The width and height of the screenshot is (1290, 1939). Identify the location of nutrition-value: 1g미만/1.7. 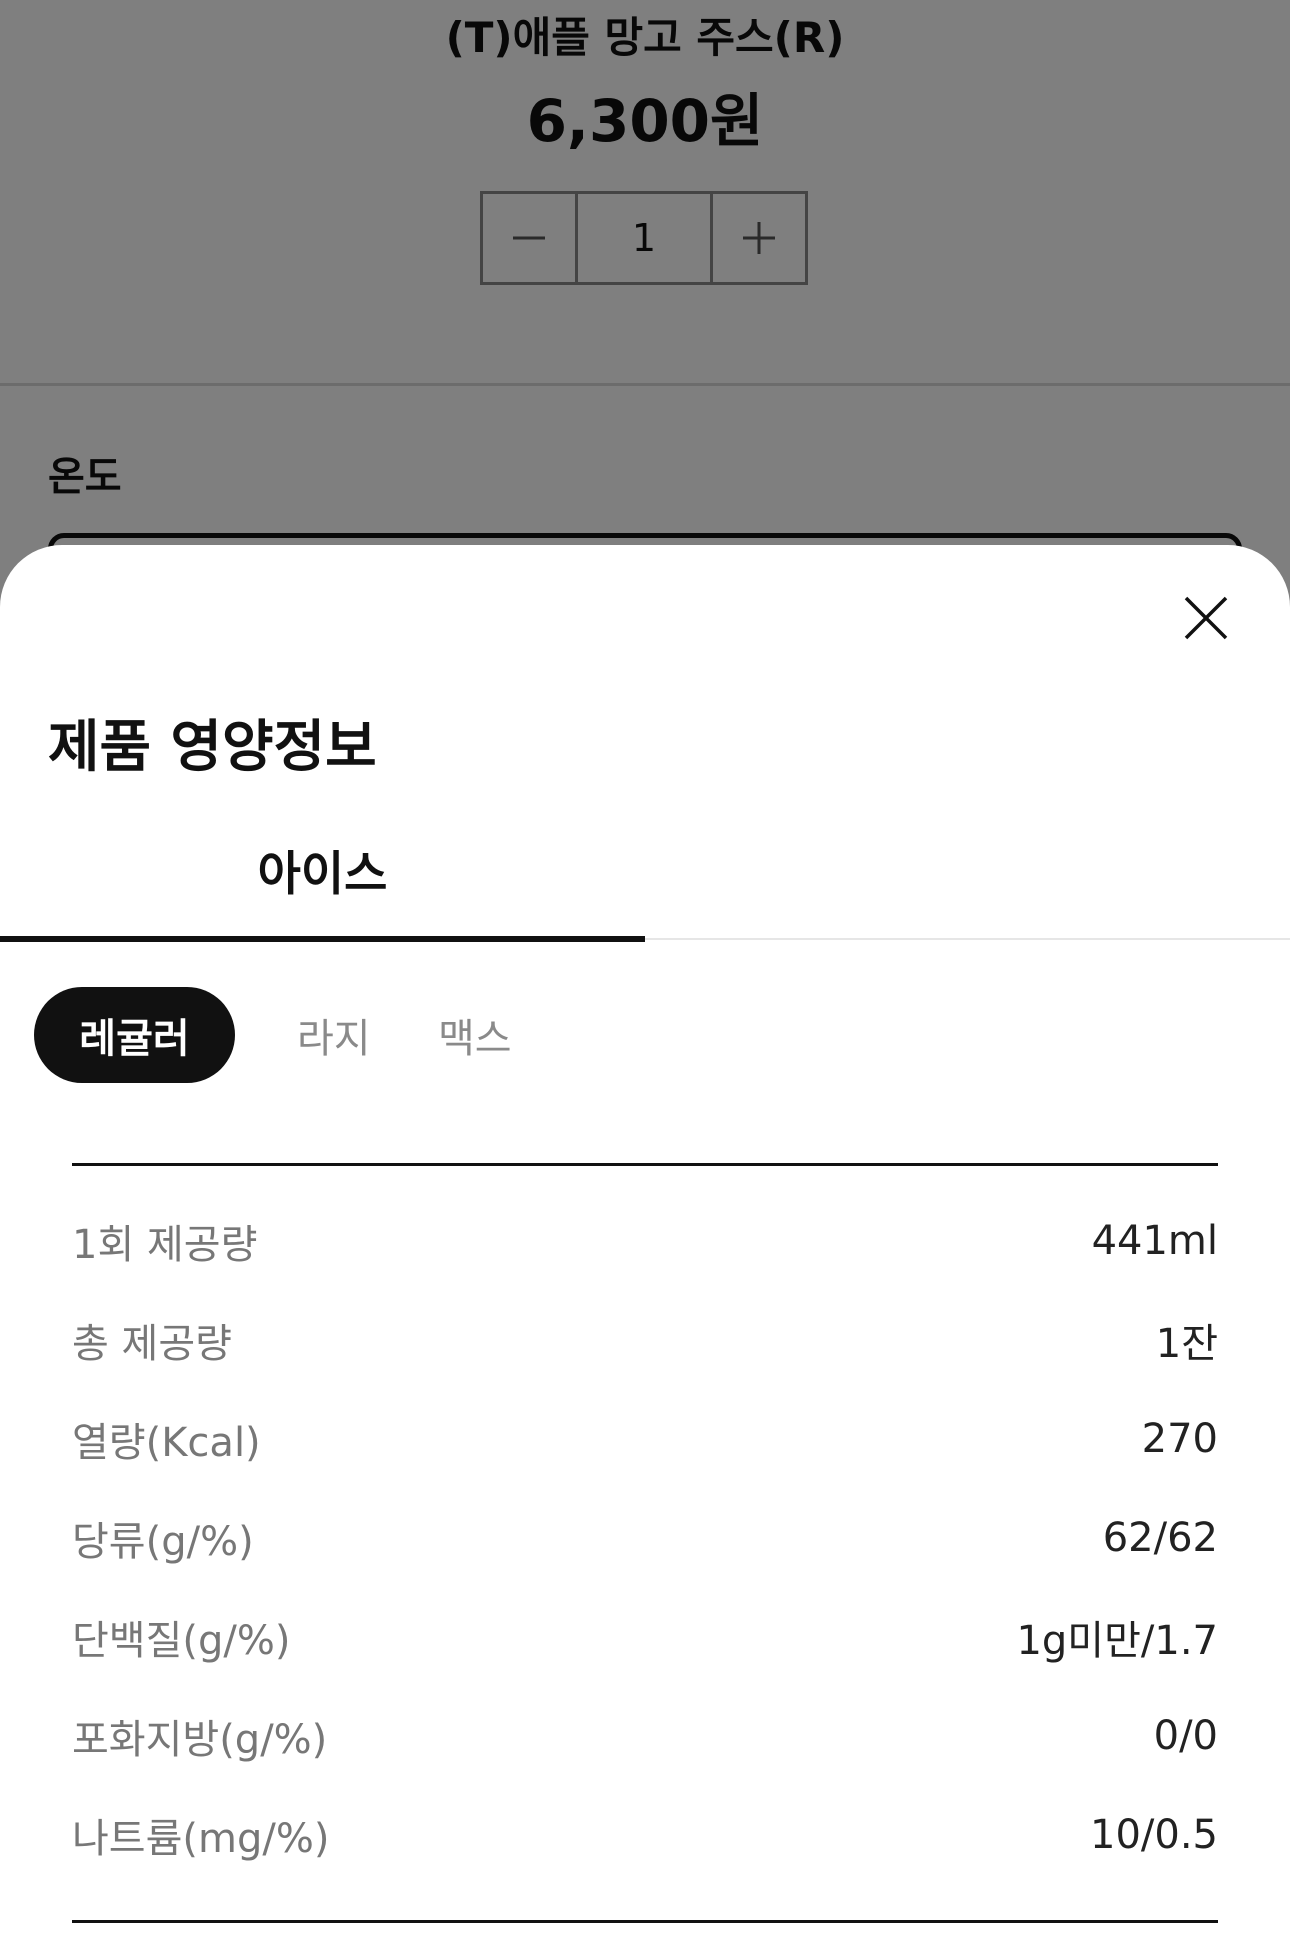
(1117, 1641).